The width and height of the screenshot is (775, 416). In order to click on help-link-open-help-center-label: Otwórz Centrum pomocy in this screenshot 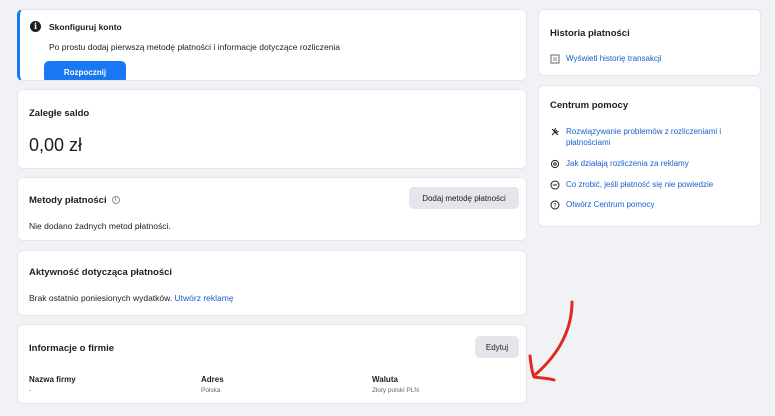, I will do `click(610, 204)`.